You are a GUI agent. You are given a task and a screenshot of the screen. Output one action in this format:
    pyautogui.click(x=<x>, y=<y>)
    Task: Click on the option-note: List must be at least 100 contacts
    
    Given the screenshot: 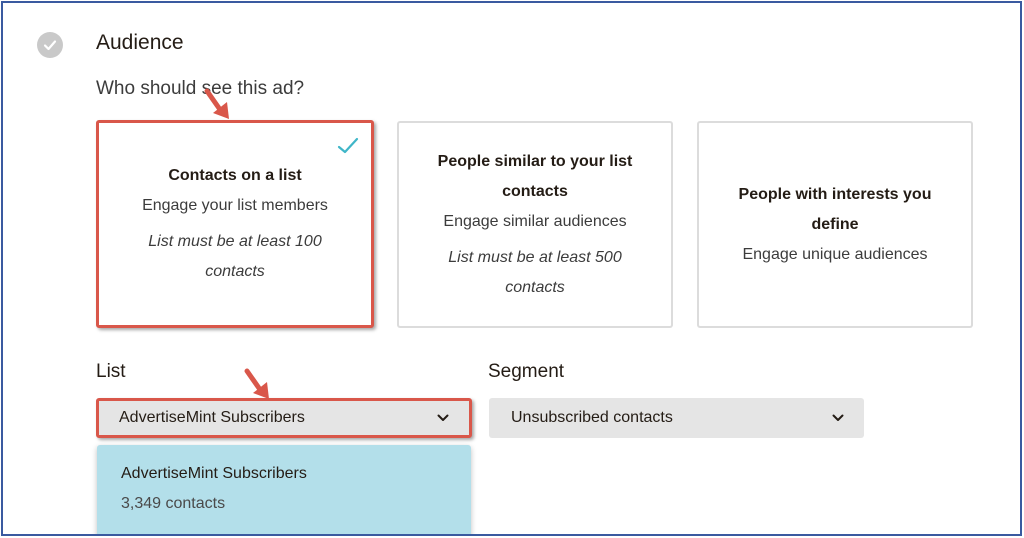 What is the action you would take?
    pyautogui.click(x=234, y=257)
    